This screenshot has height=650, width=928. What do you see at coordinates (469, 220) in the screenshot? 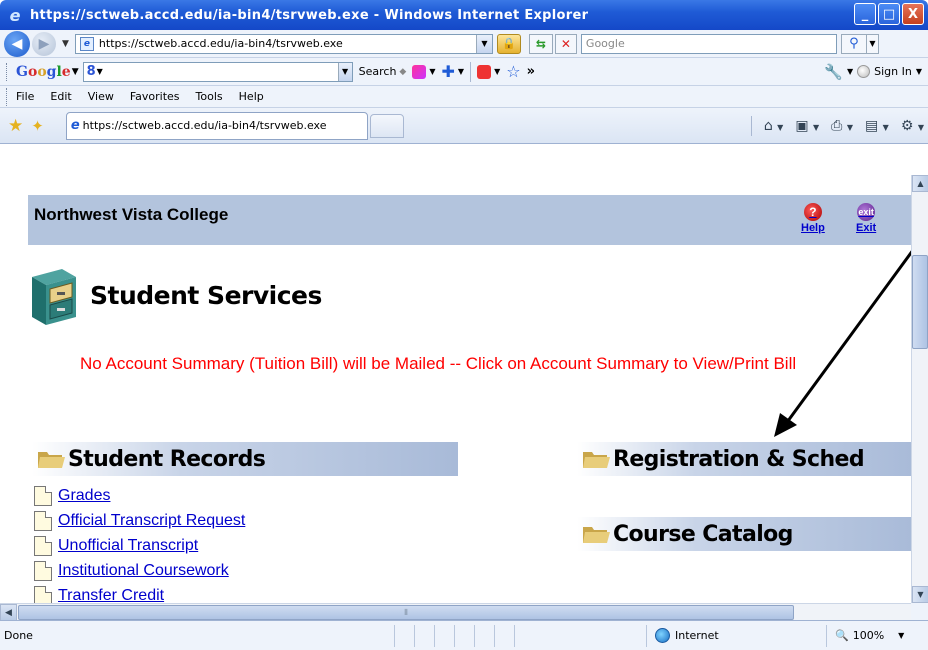
I see `college-header: Northwest Vista College ? Help exit Exit` at bounding box center [469, 220].